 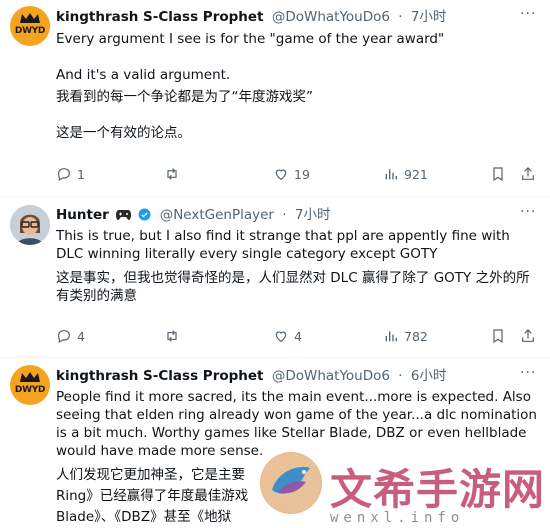 What do you see at coordinates (416, 174) in the screenshot?
I see `view-count: 921` at bounding box center [416, 174].